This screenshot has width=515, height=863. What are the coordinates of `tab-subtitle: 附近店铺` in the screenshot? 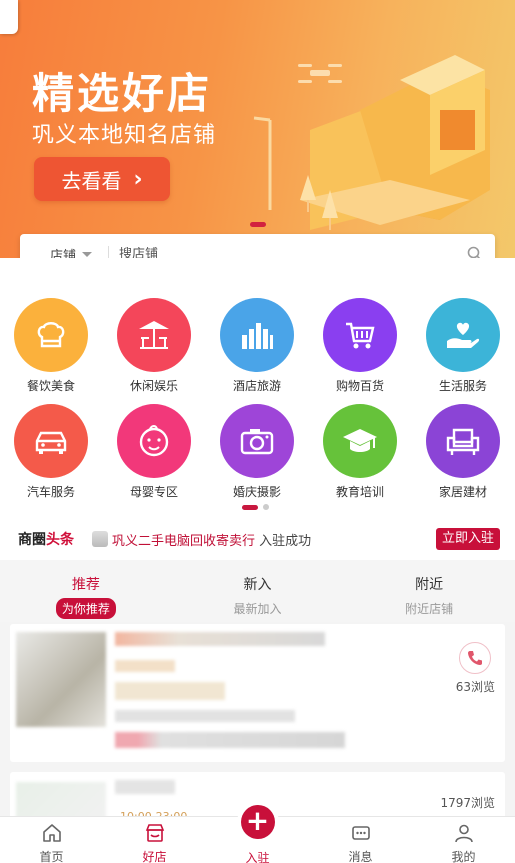 It's located at (429, 609).